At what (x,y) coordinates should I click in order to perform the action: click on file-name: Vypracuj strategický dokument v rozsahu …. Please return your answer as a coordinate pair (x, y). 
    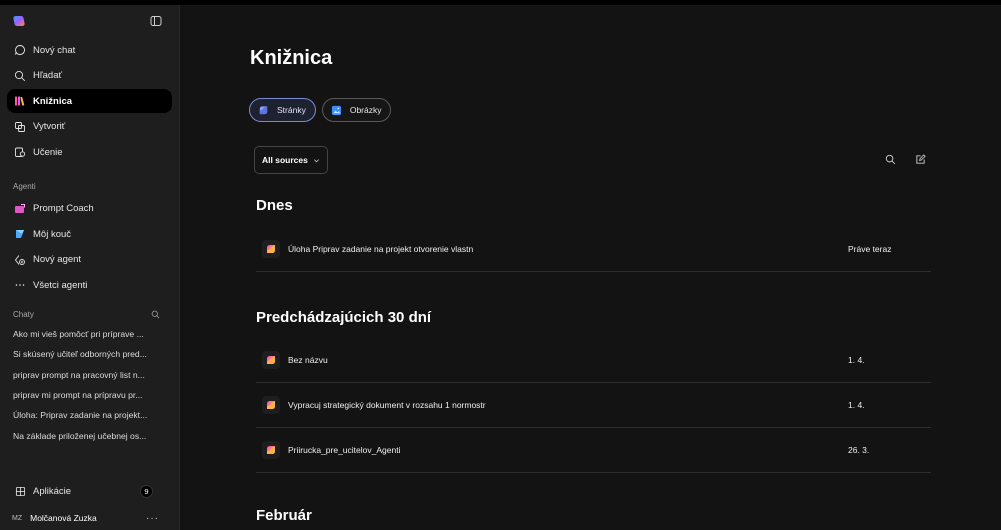
    Looking at the image, I should click on (387, 405).